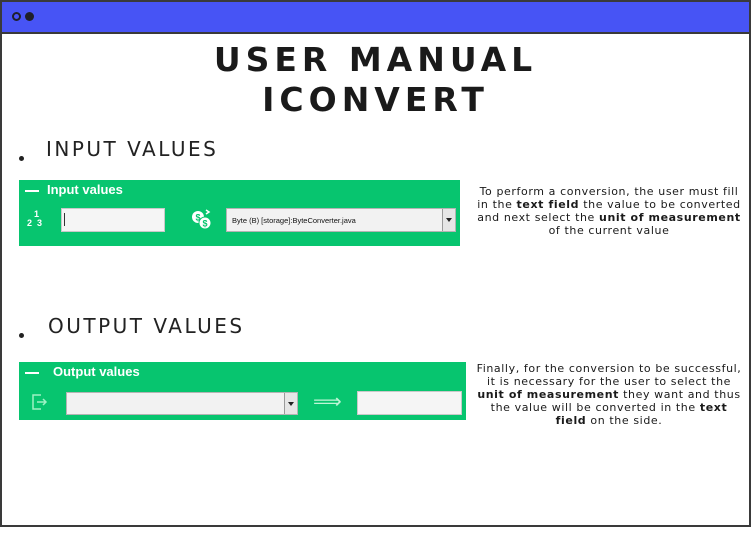  What do you see at coordinates (113, 220) in the screenshot?
I see `input-value-field` at bounding box center [113, 220].